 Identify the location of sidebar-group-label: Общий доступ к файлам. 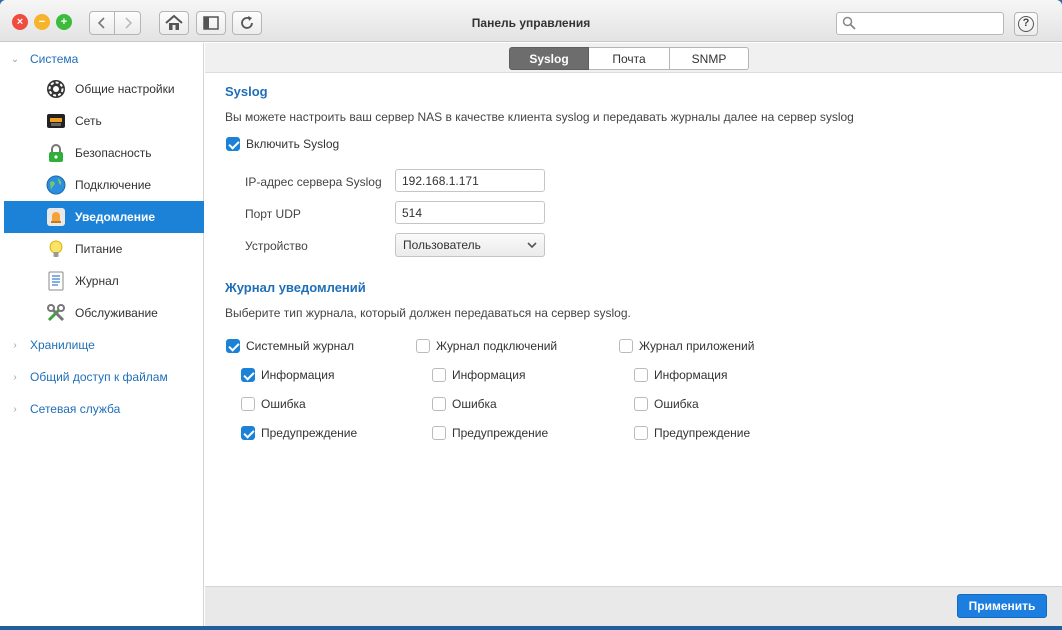
(99, 377).